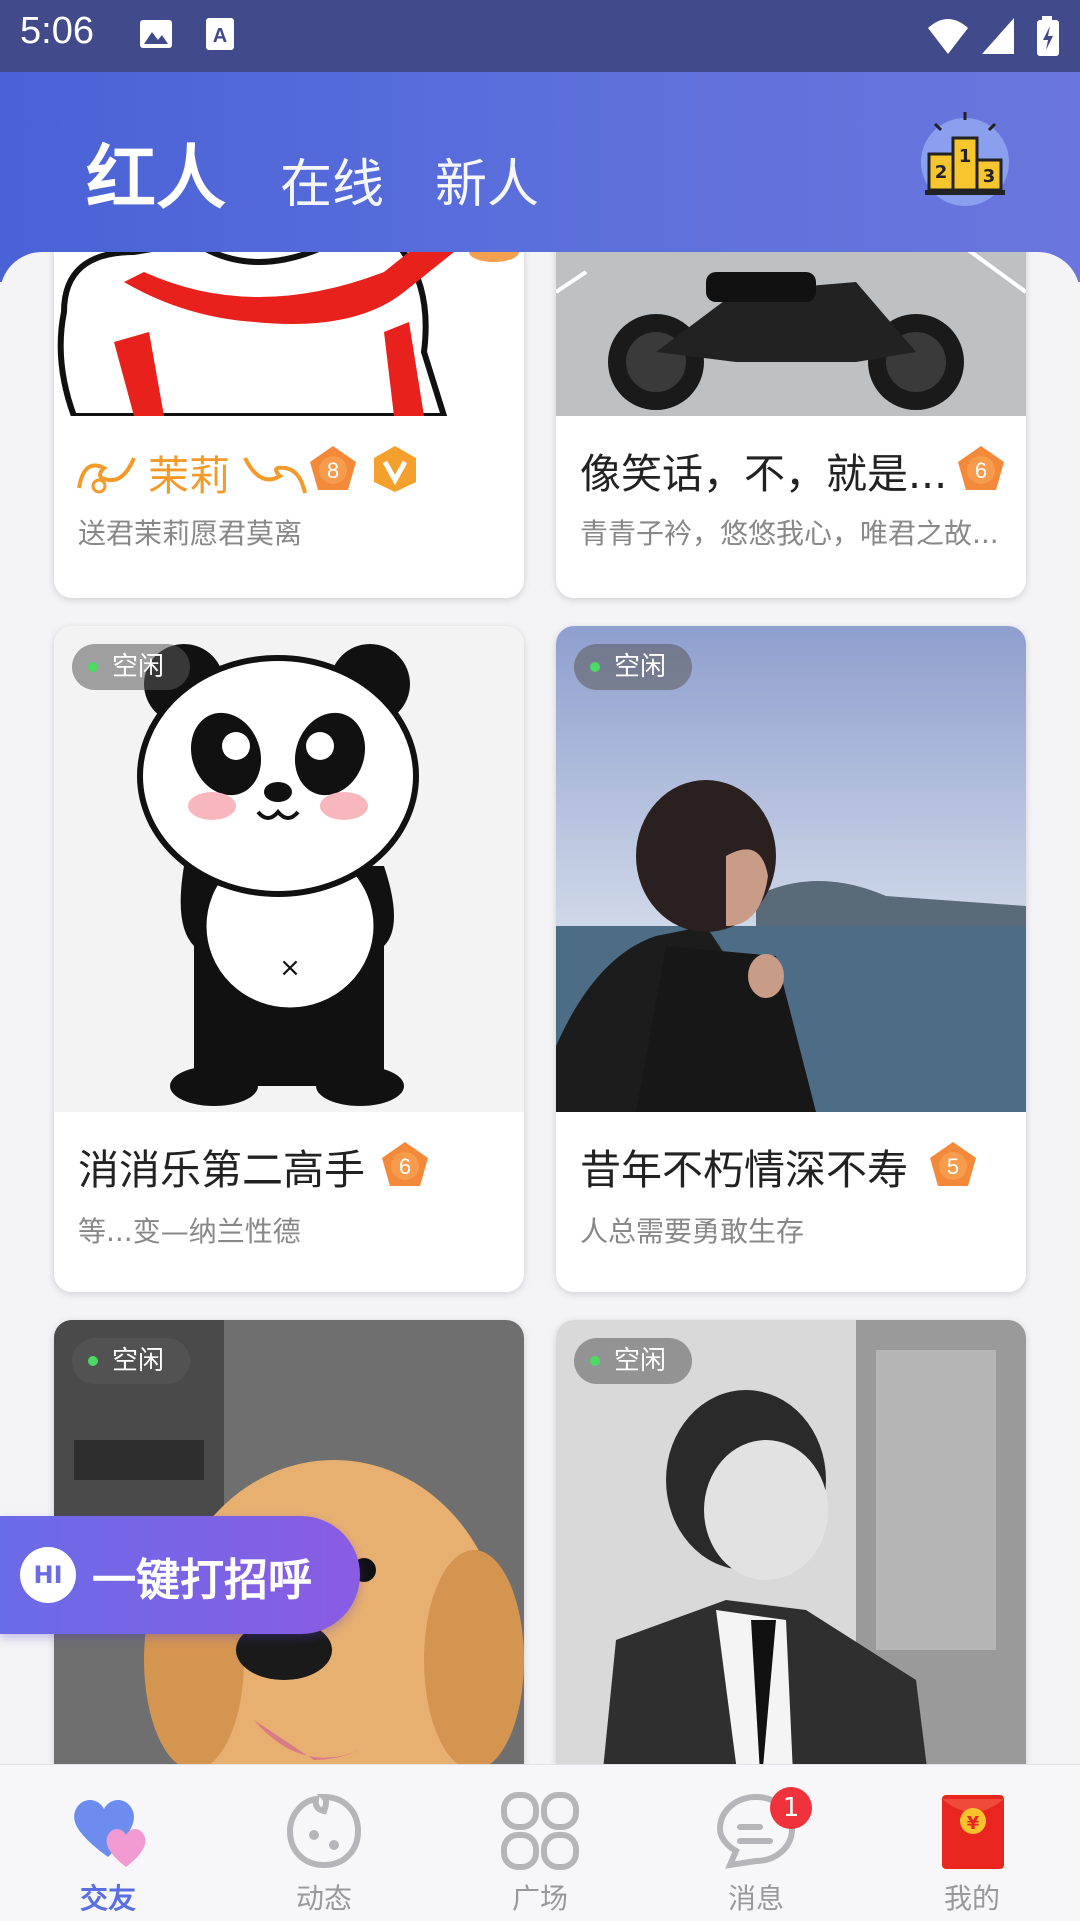  What do you see at coordinates (540, 177) in the screenshot?
I see `top-header: 红人 在线 新人 2 1 3` at bounding box center [540, 177].